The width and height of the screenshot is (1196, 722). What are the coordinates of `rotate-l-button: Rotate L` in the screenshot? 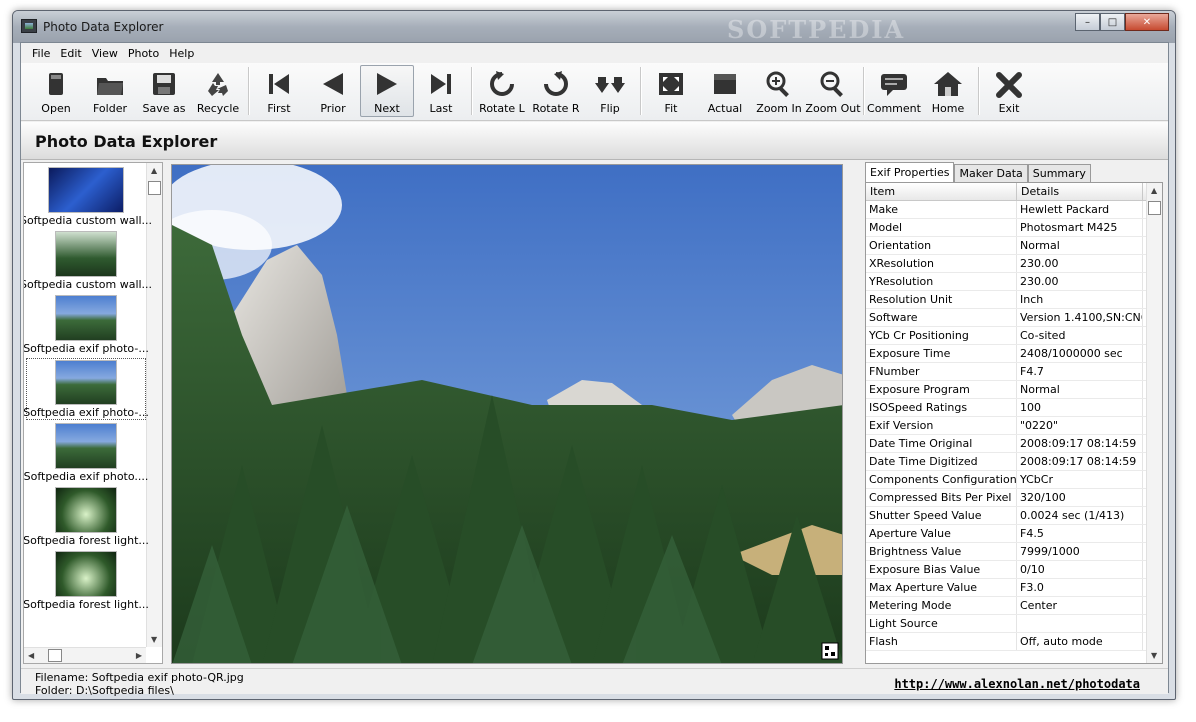 It's located at (502, 91).